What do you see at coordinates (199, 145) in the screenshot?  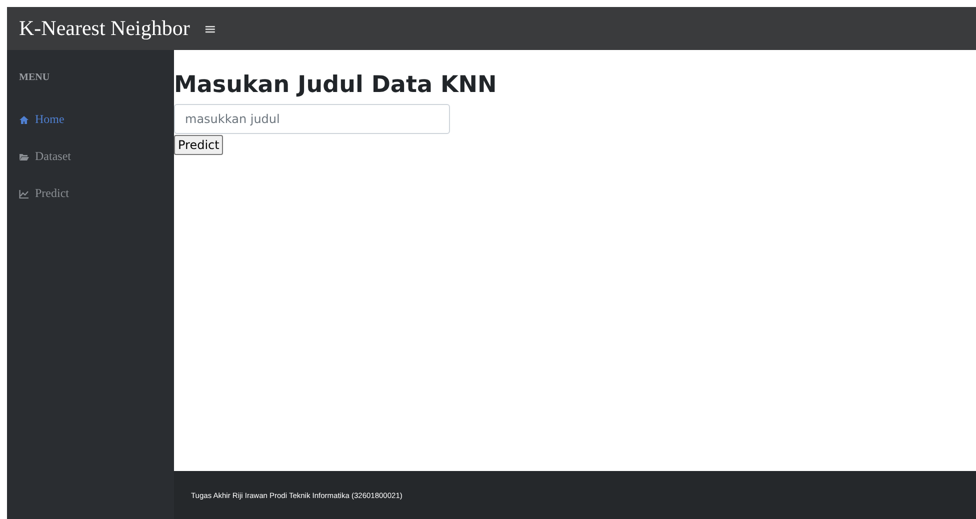 I see `predict-button: Predict` at bounding box center [199, 145].